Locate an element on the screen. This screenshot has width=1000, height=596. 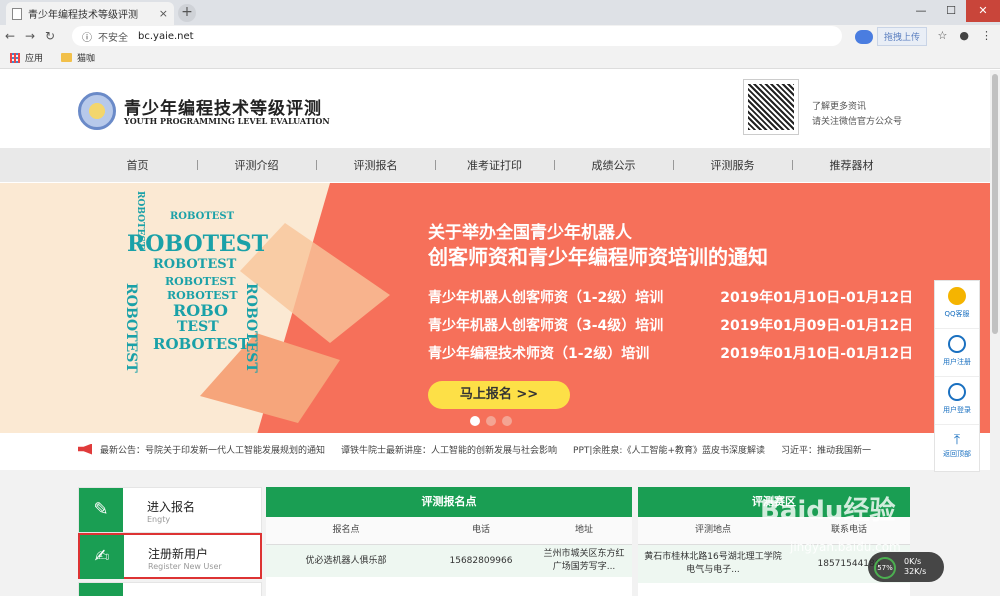
main-nav: 首页 评测介绍 评测报名 准考证打印 成绩公示 评测服务 推荐器材 is located at coordinates (495, 165).